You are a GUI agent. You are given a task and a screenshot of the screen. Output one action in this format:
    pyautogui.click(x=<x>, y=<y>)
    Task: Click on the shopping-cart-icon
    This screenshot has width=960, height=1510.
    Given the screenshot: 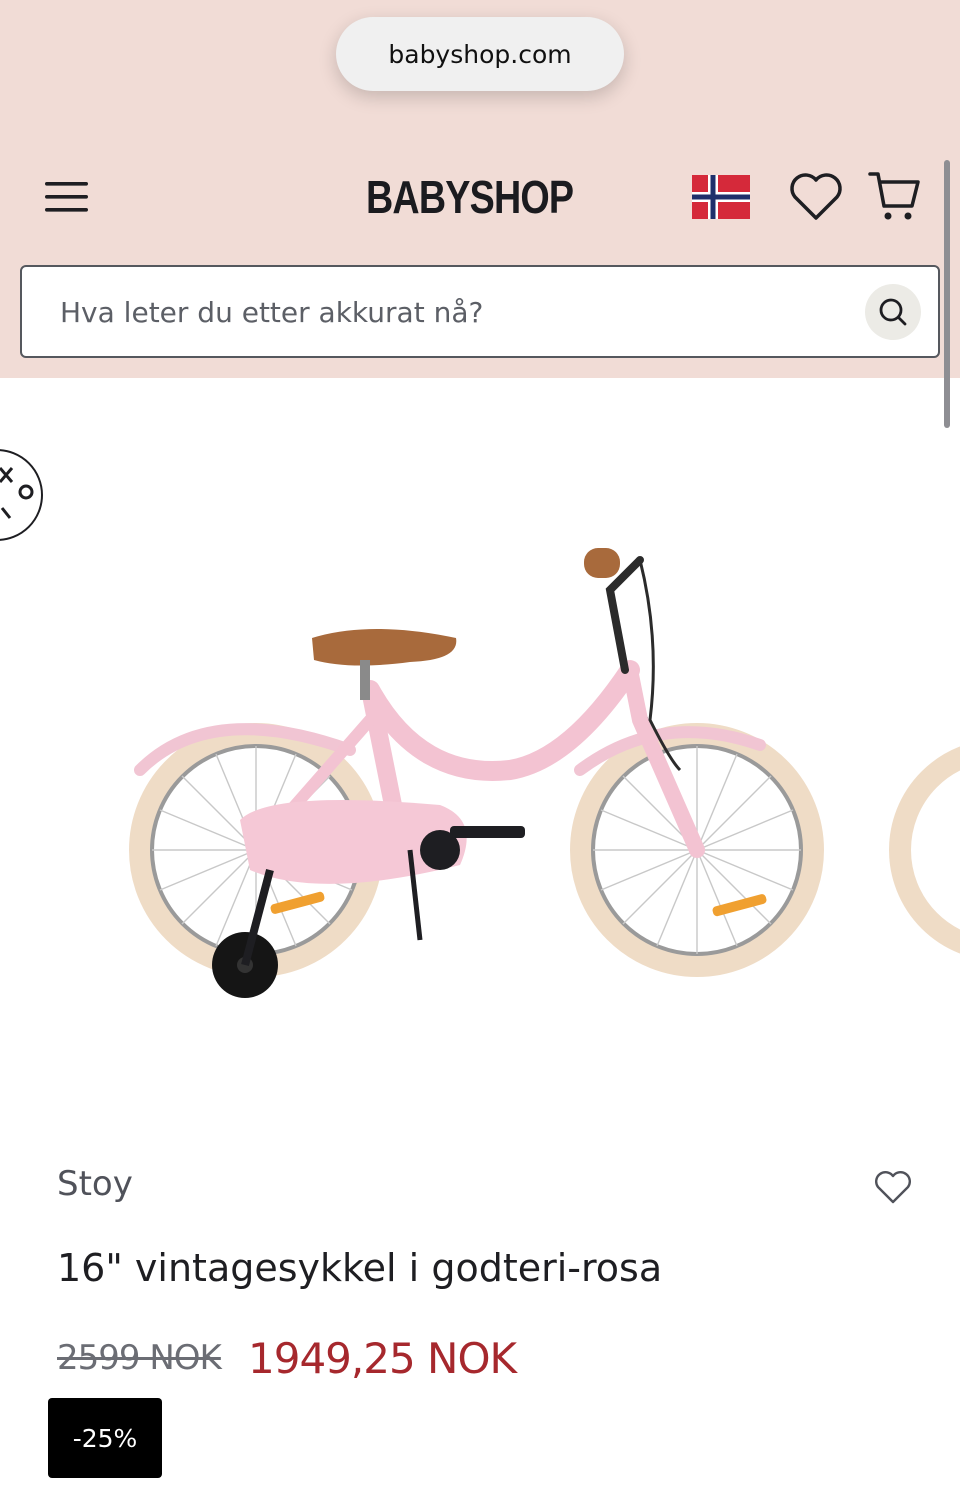 What is the action you would take?
    pyautogui.click(x=894, y=196)
    